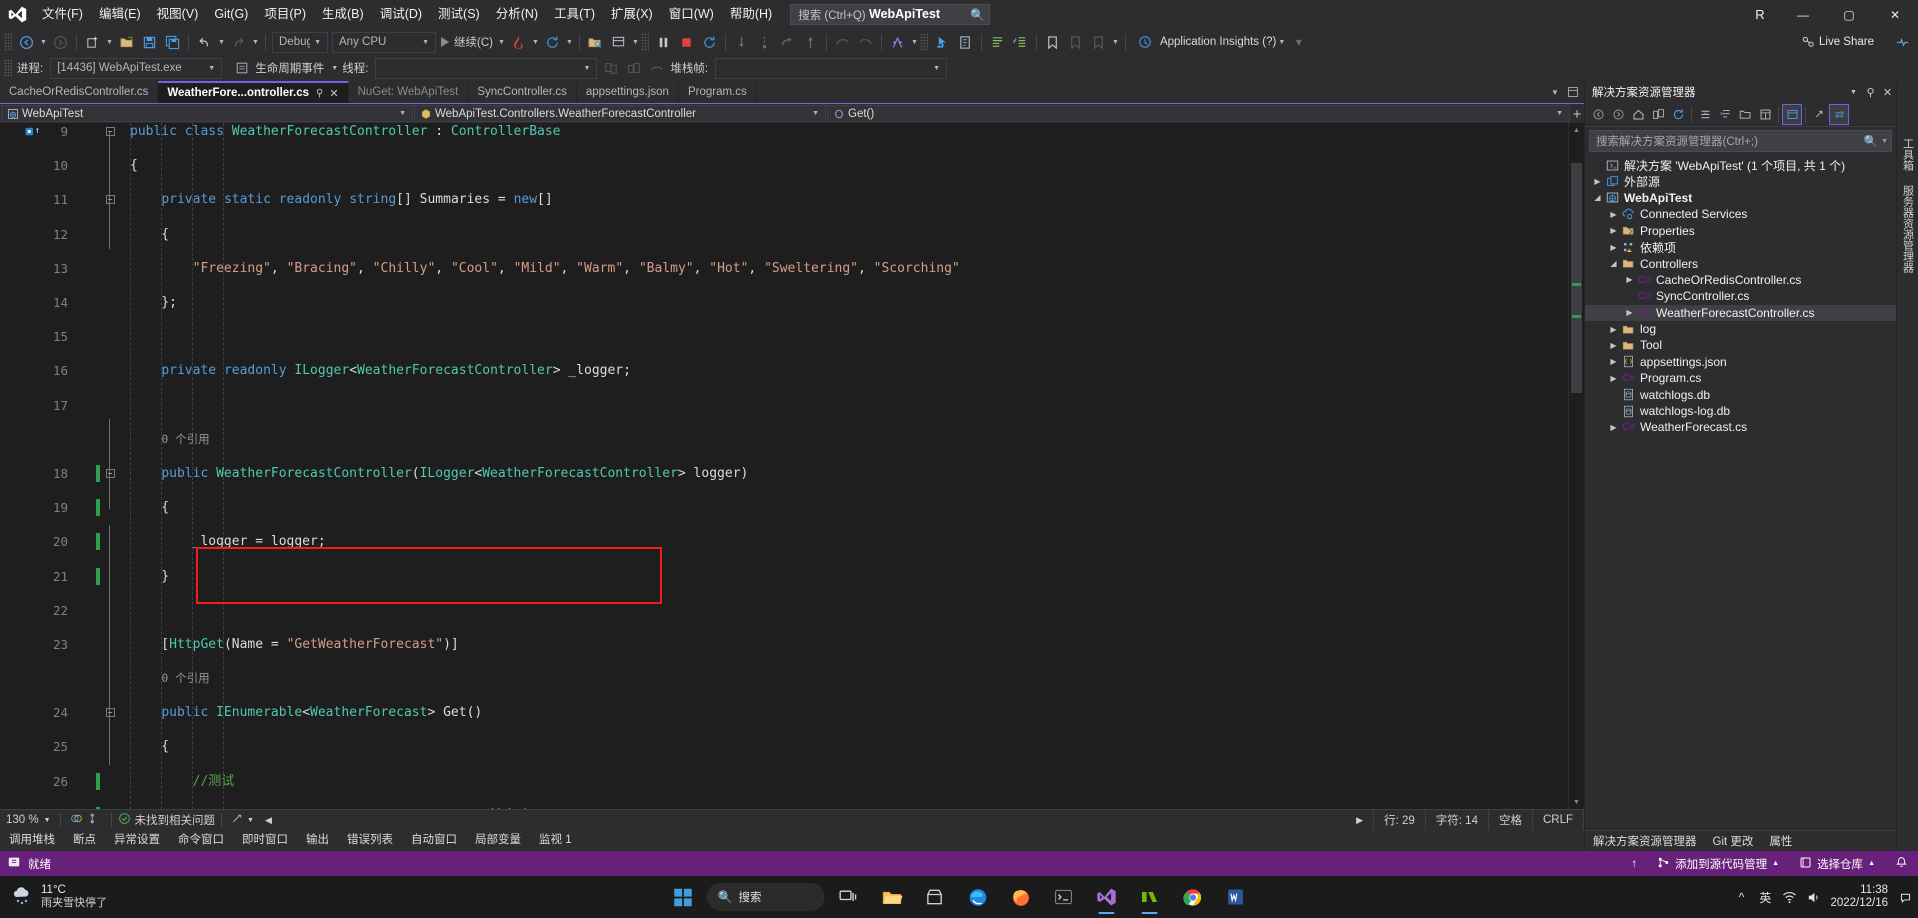  What do you see at coordinates (1613, 263) in the screenshot?
I see `expand-collapse-icon: ◢` at bounding box center [1613, 263].